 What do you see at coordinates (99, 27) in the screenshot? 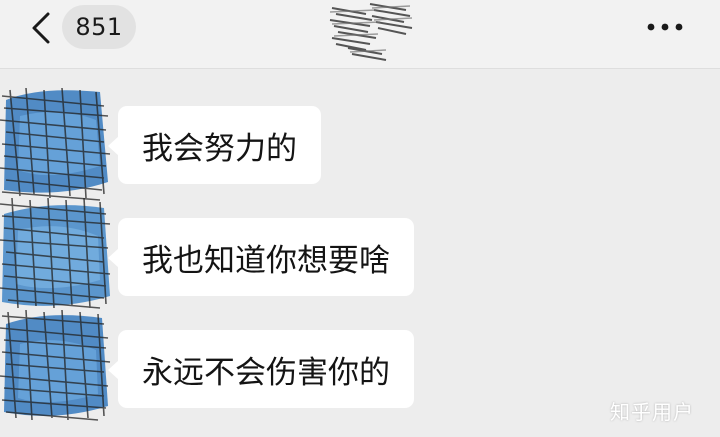
I see `unread-count-badge: 851` at bounding box center [99, 27].